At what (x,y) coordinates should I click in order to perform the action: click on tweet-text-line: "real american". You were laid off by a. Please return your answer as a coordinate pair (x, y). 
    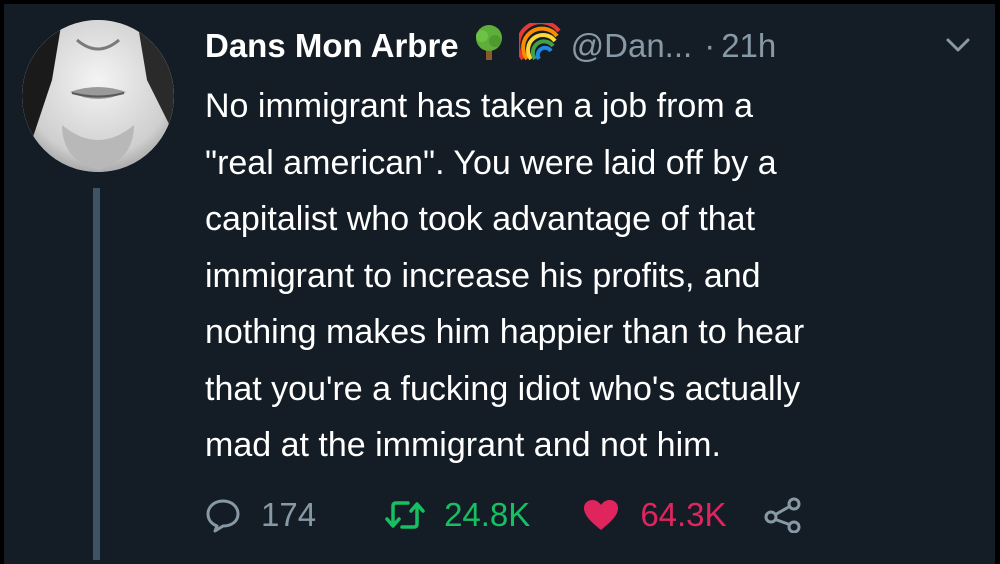
    Looking at the image, I should click on (491, 162).